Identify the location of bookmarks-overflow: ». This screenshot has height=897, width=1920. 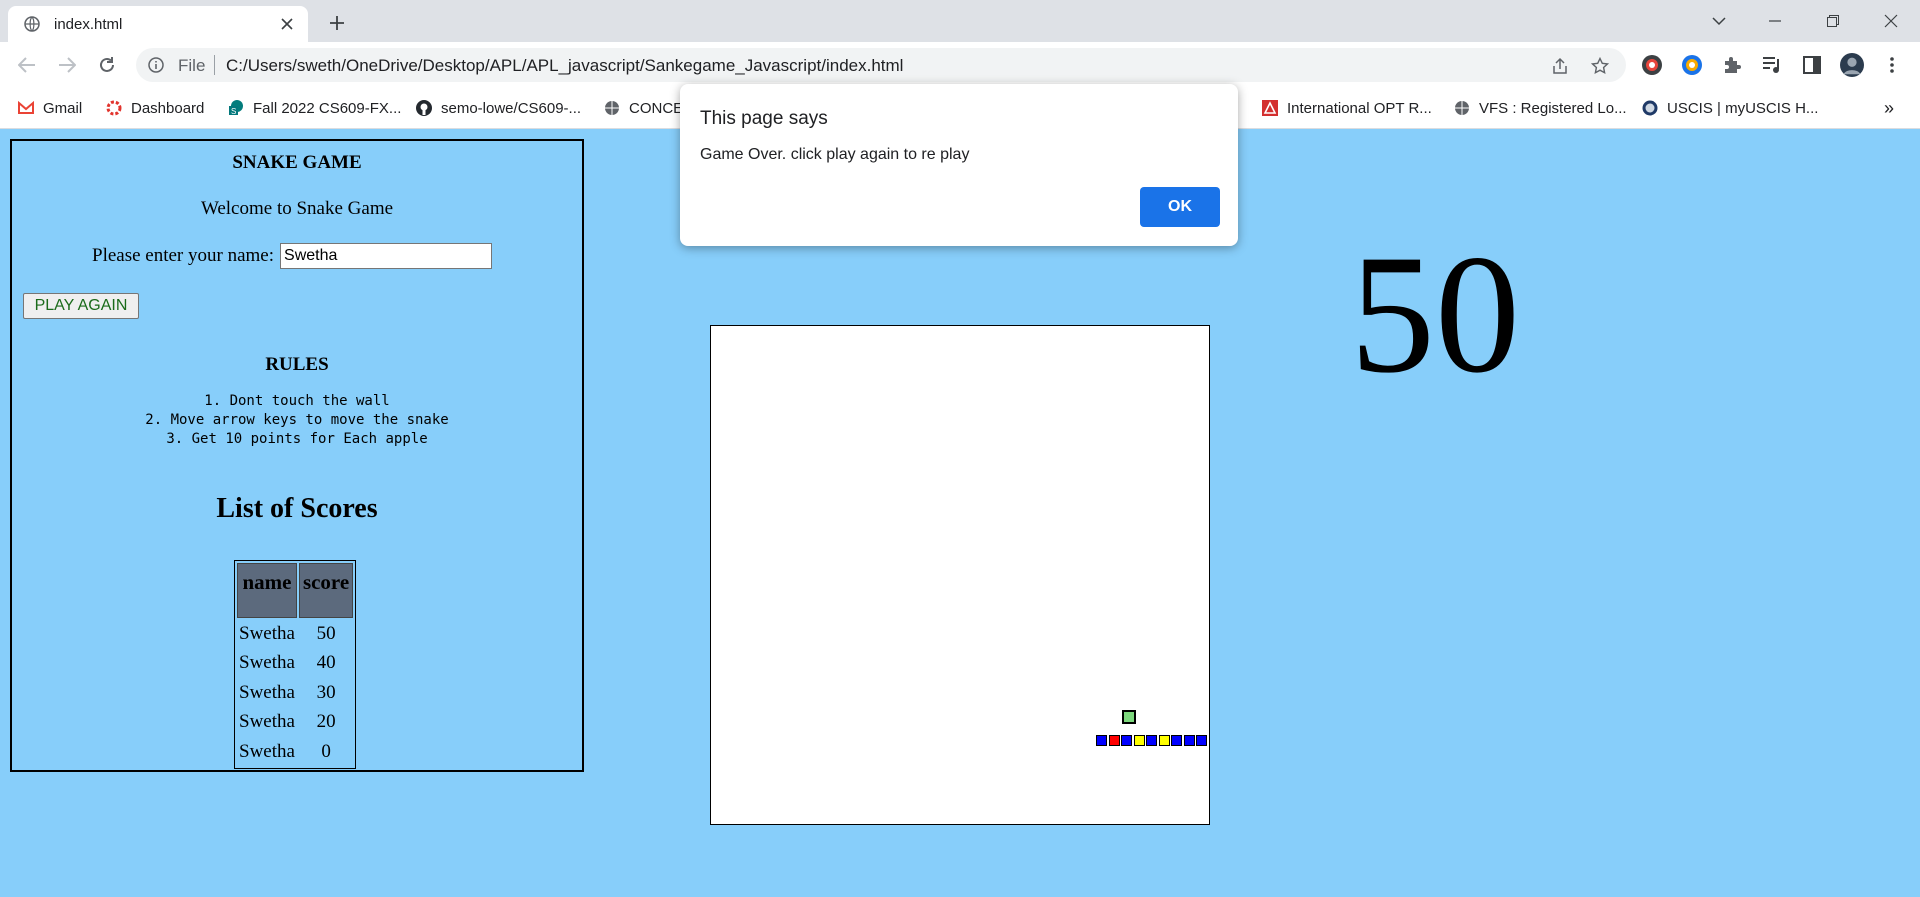
(1889, 108).